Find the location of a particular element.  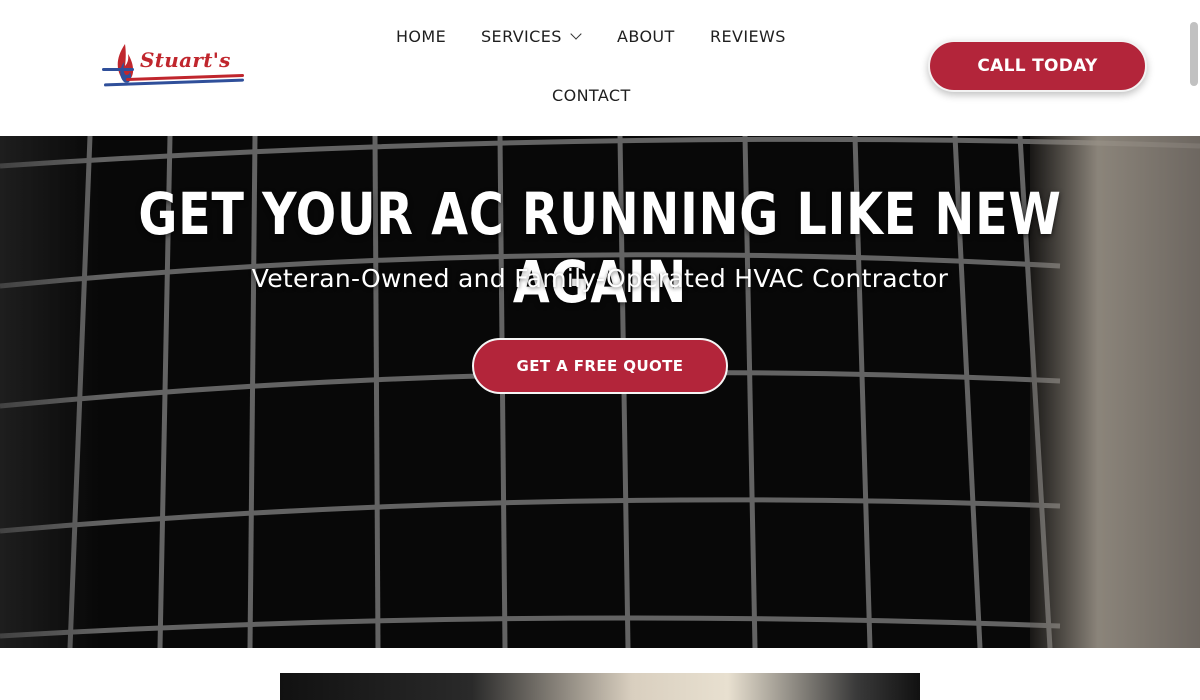

scrollbar-thumb is located at coordinates (1194, 54).